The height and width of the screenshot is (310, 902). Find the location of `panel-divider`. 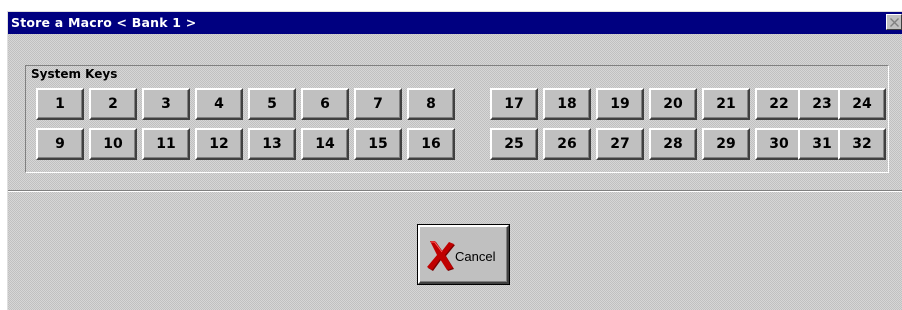

panel-divider is located at coordinates (455, 191).